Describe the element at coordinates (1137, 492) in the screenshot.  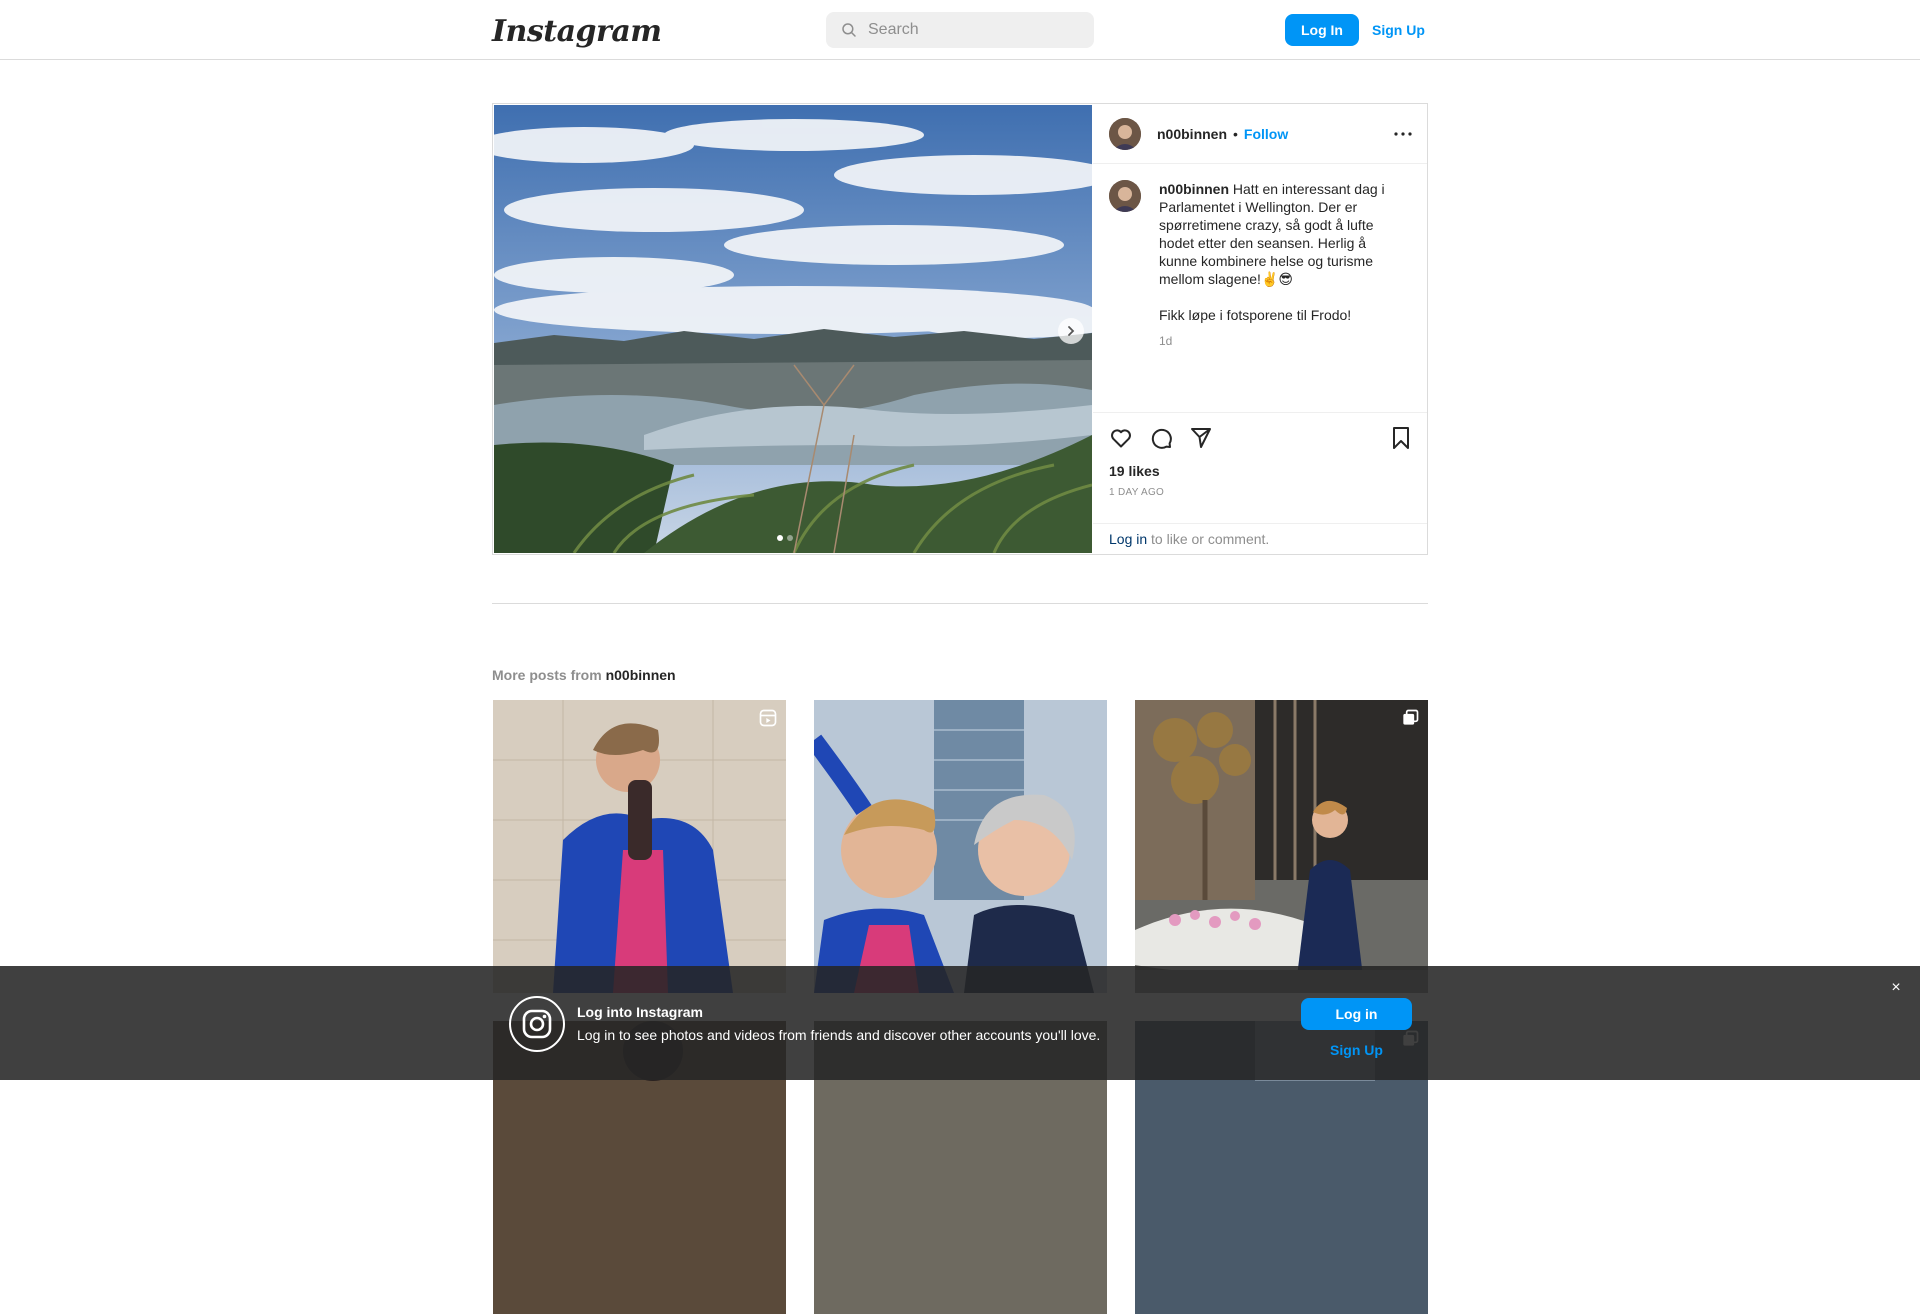
I see `post-date: 1 day ago` at that location.